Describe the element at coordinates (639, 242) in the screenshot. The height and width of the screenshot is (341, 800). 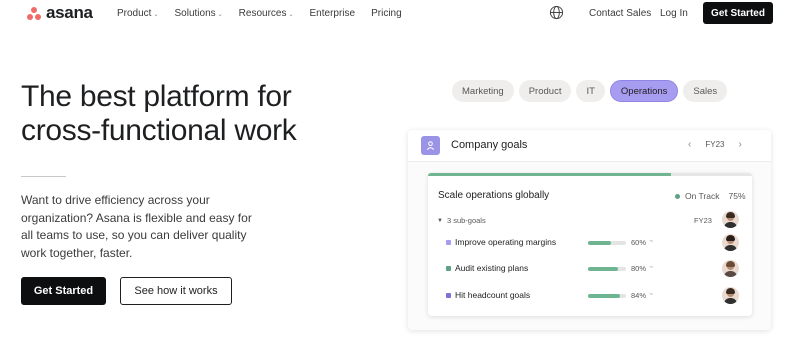
I see `subgoal-percent: 60%` at that location.